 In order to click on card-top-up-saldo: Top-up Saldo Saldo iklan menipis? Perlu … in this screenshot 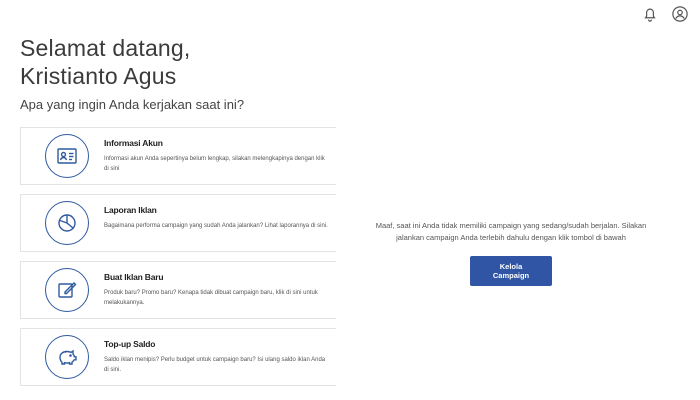, I will do `click(178, 357)`.